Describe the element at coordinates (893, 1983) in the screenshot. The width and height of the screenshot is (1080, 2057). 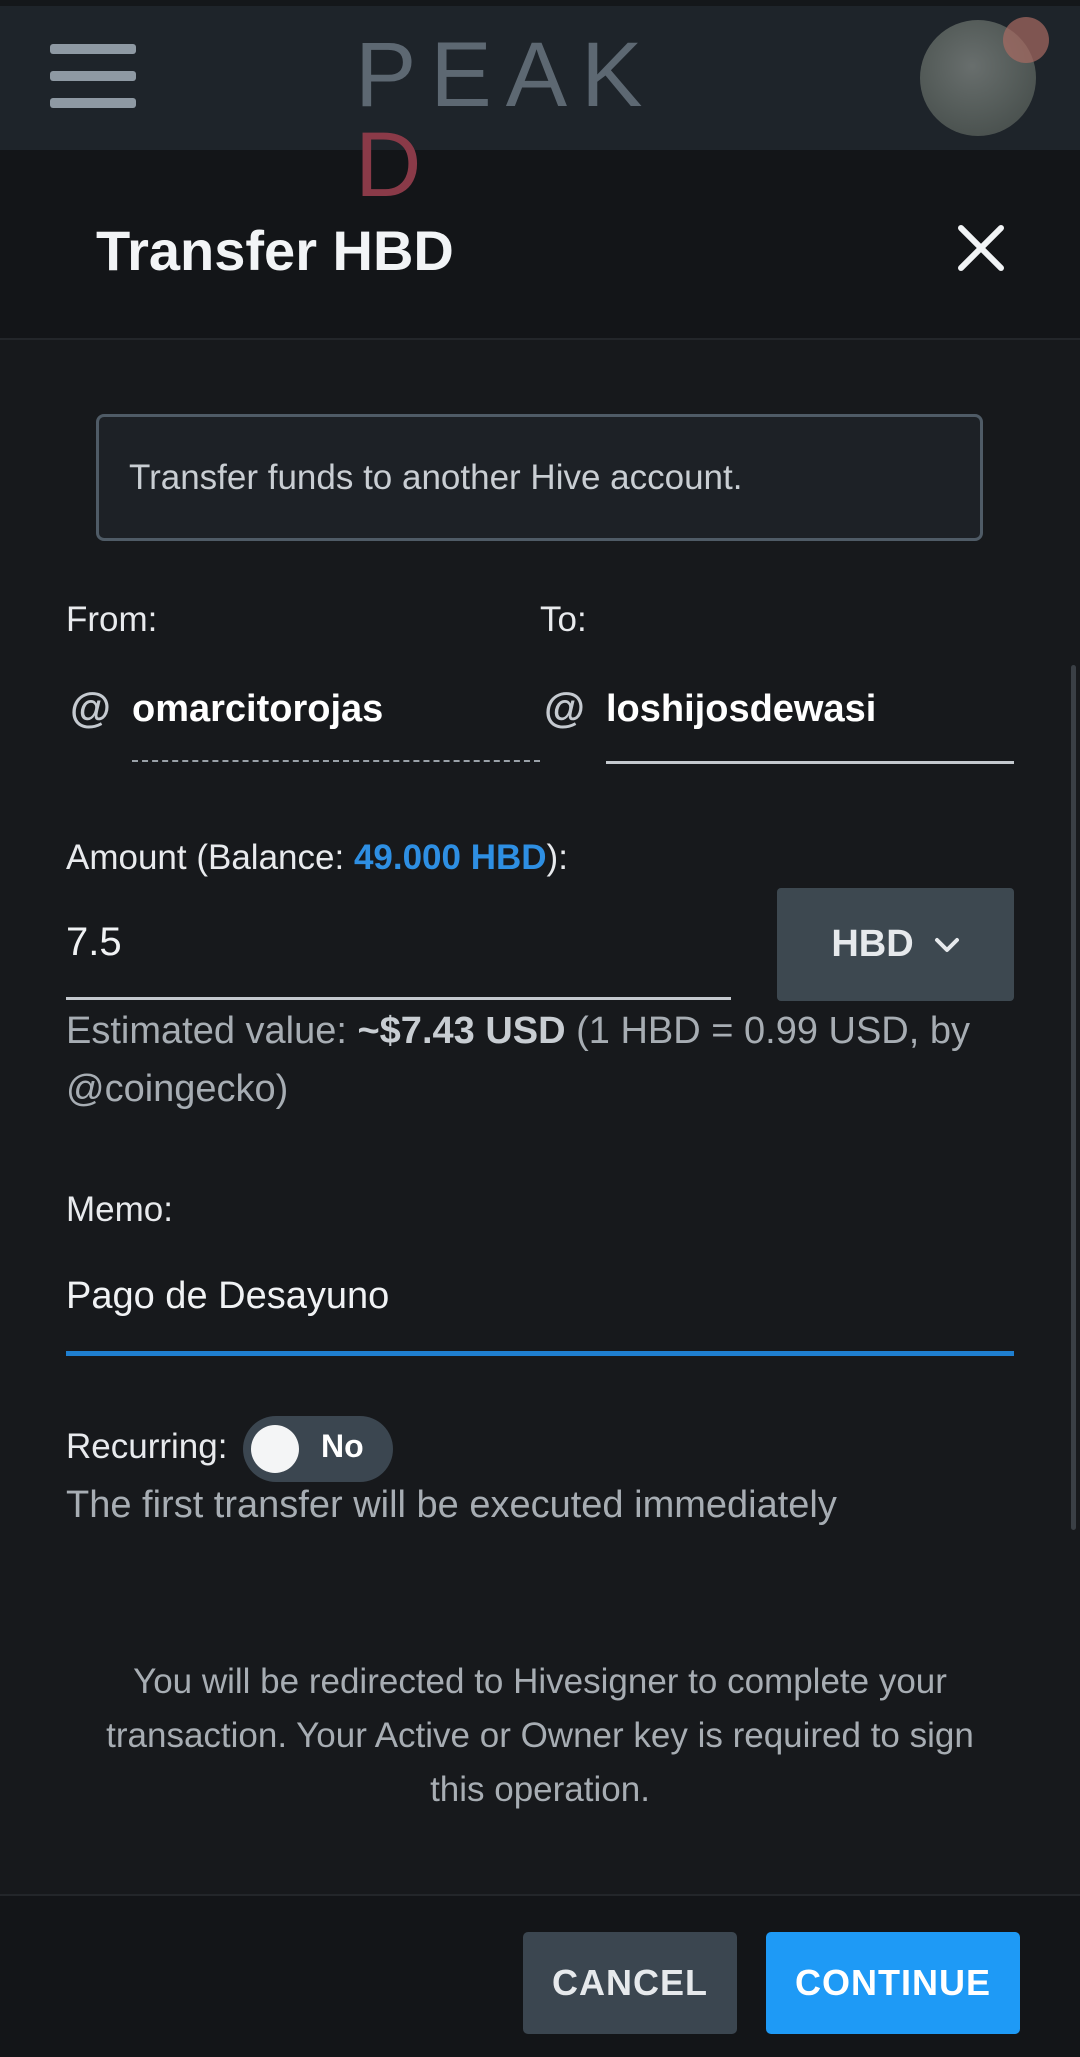
I see `continue-button: CONTINUE` at that location.